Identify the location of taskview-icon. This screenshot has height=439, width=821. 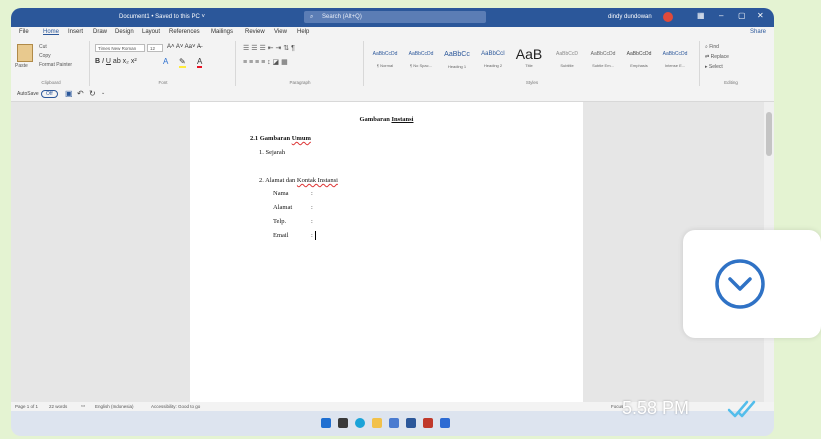
(343, 423).